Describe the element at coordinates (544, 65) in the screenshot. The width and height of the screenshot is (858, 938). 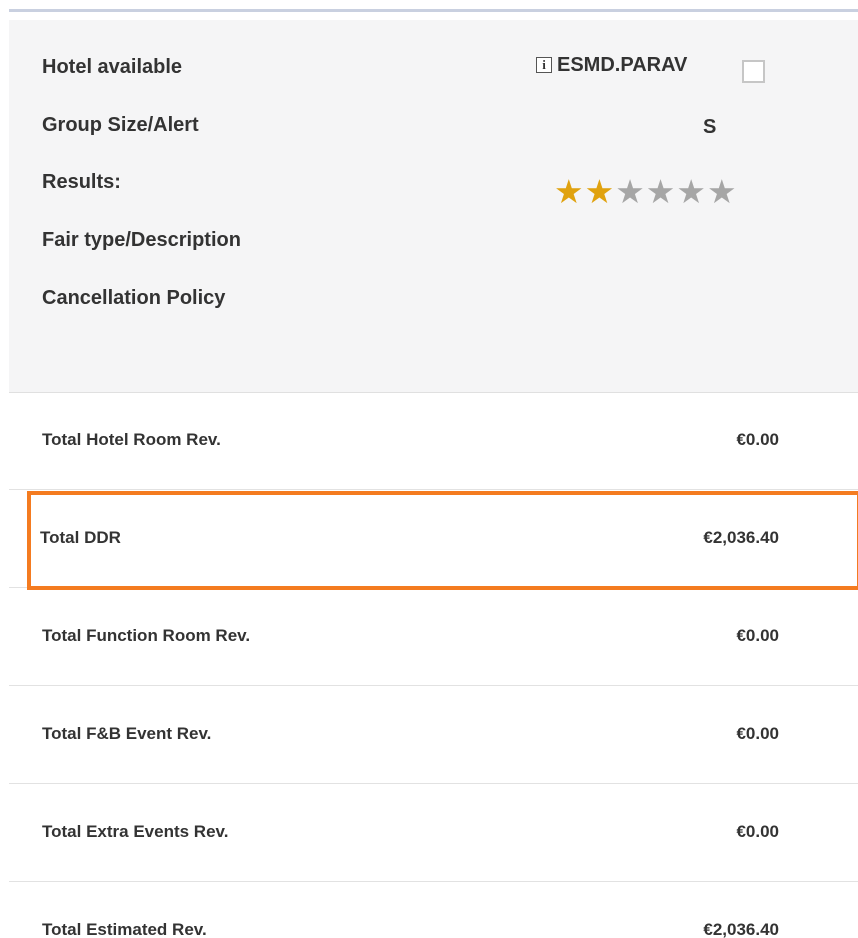
I see `info-icon: i` at that location.